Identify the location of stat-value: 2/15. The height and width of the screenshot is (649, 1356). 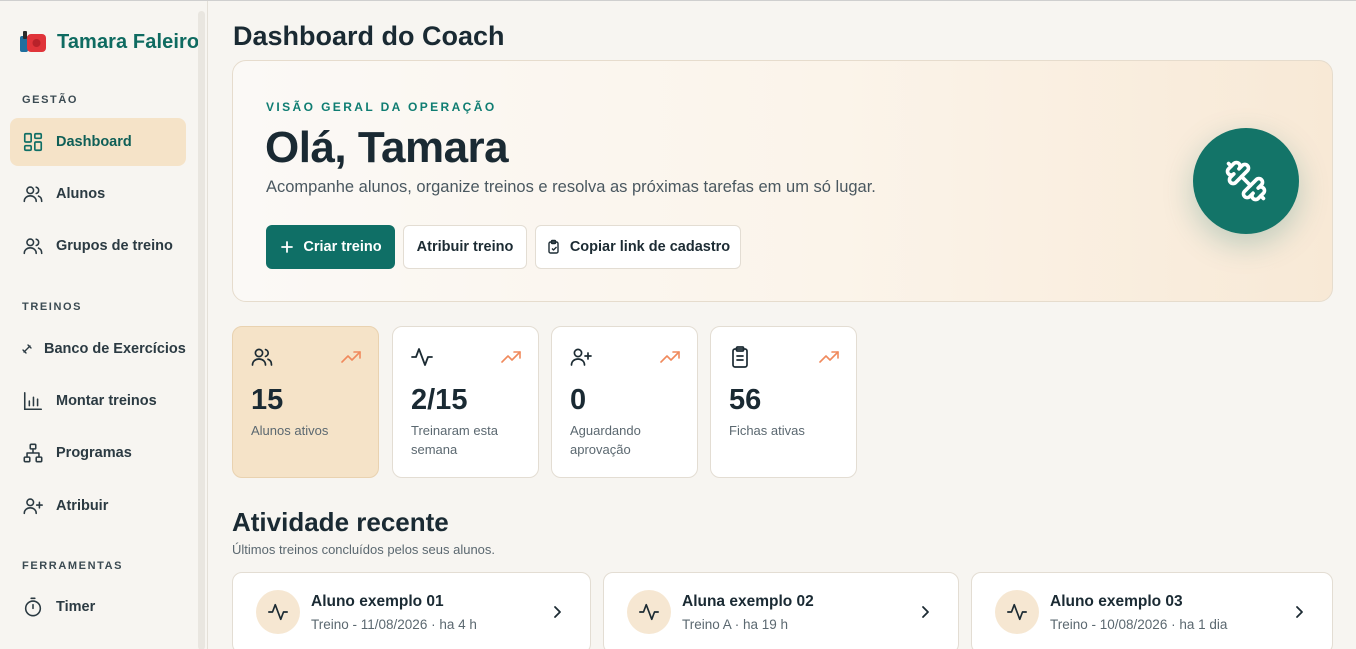
(439, 400).